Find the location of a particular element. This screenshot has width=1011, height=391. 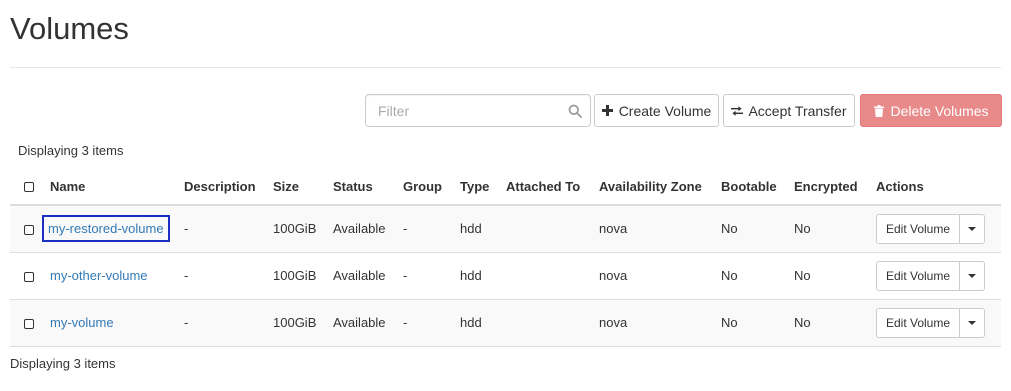

column-header-attached-to: Attached To is located at coordinates (552, 187).